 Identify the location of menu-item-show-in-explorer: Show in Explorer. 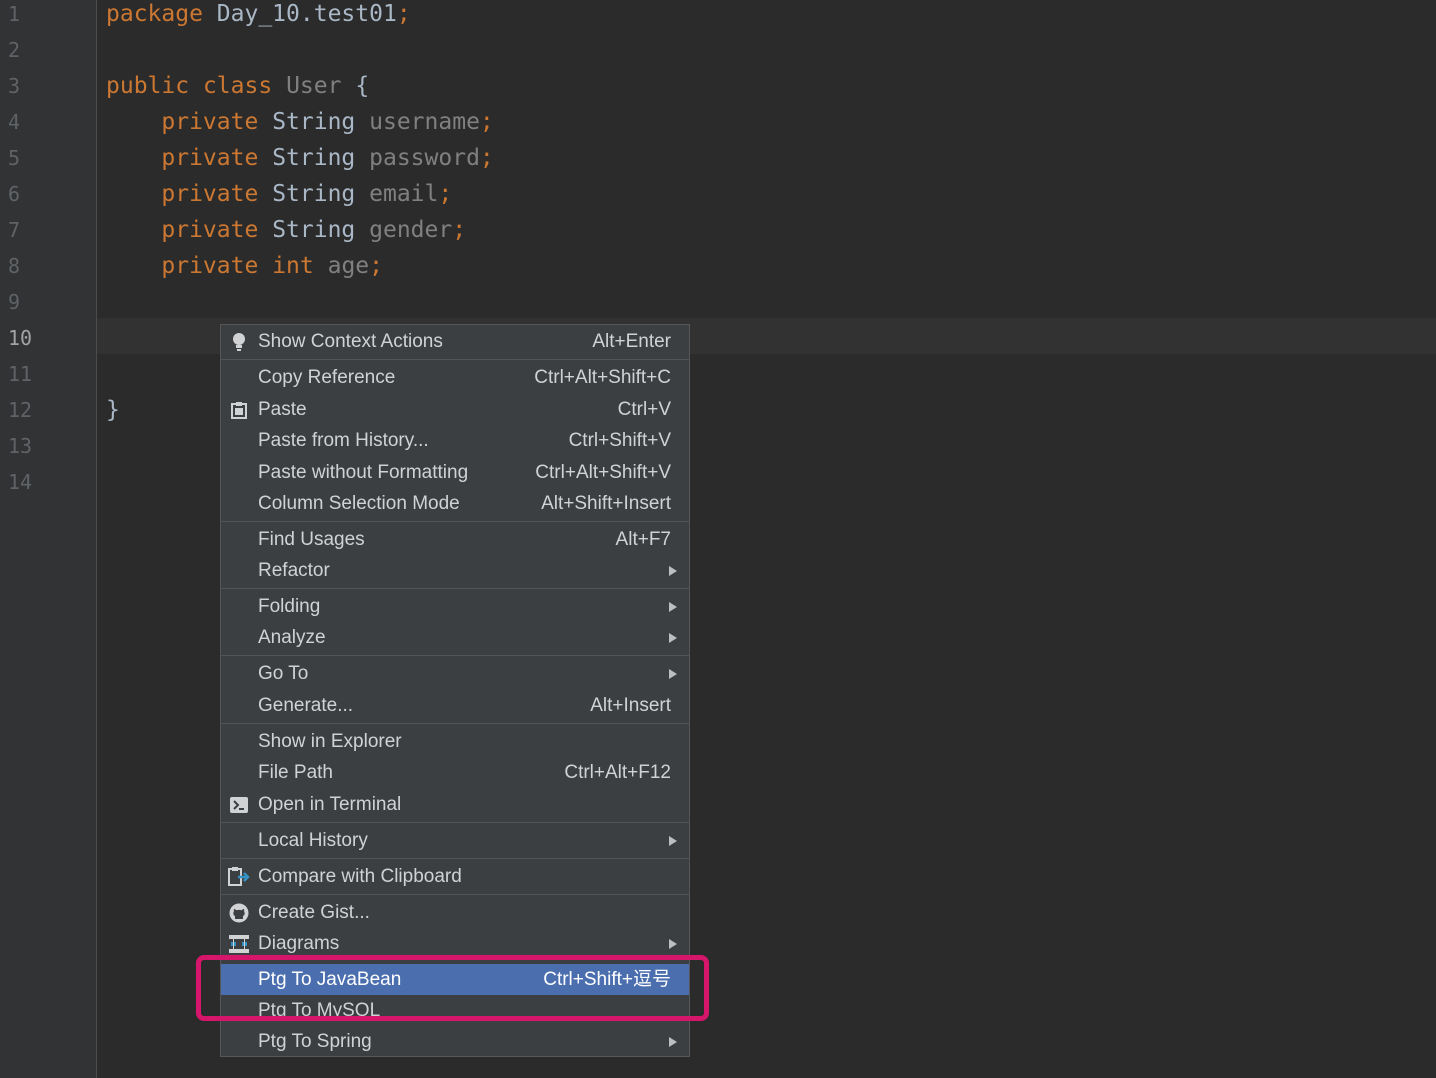
(455, 741).